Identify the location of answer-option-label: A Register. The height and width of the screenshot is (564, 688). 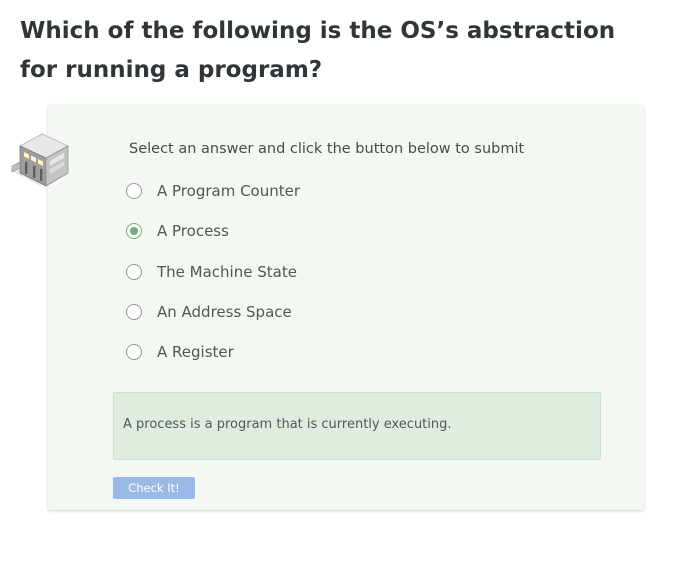
(195, 352).